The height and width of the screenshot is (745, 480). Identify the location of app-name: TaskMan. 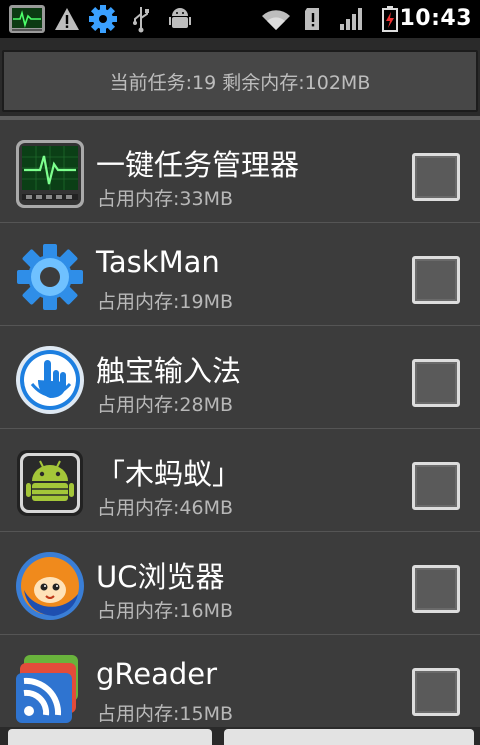
(158, 262).